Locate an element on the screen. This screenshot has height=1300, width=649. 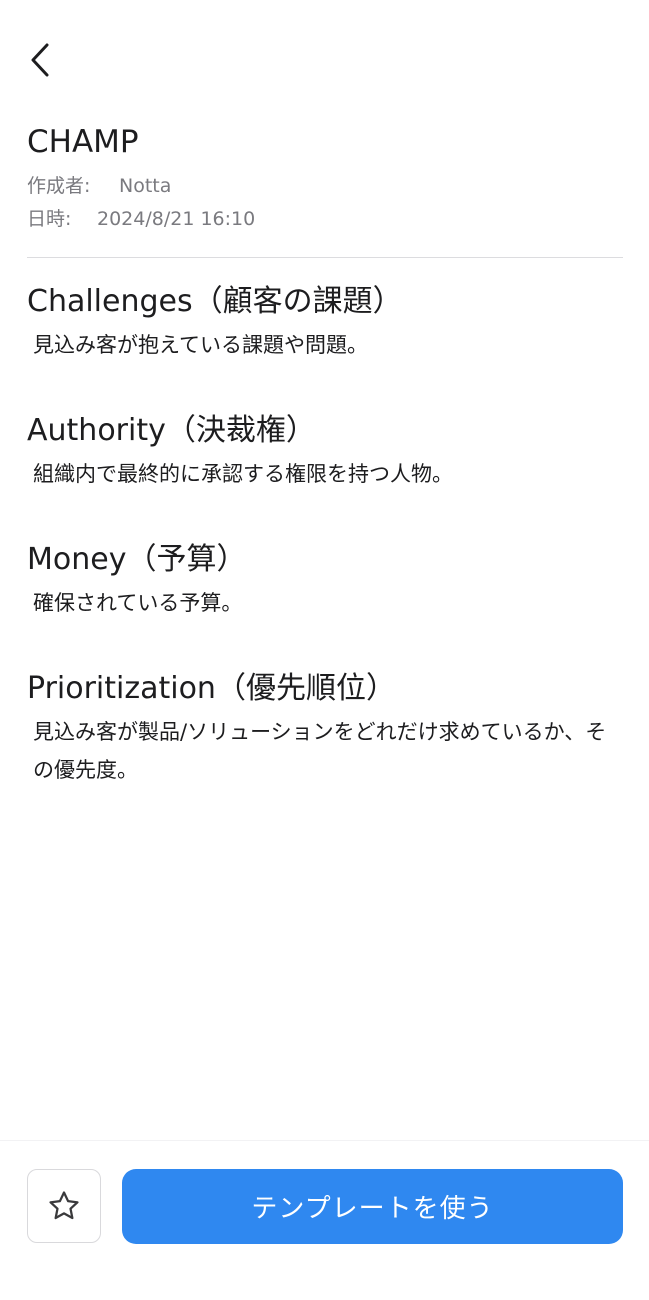
section-title: Money（予算） is located at coordinates (137, 559).